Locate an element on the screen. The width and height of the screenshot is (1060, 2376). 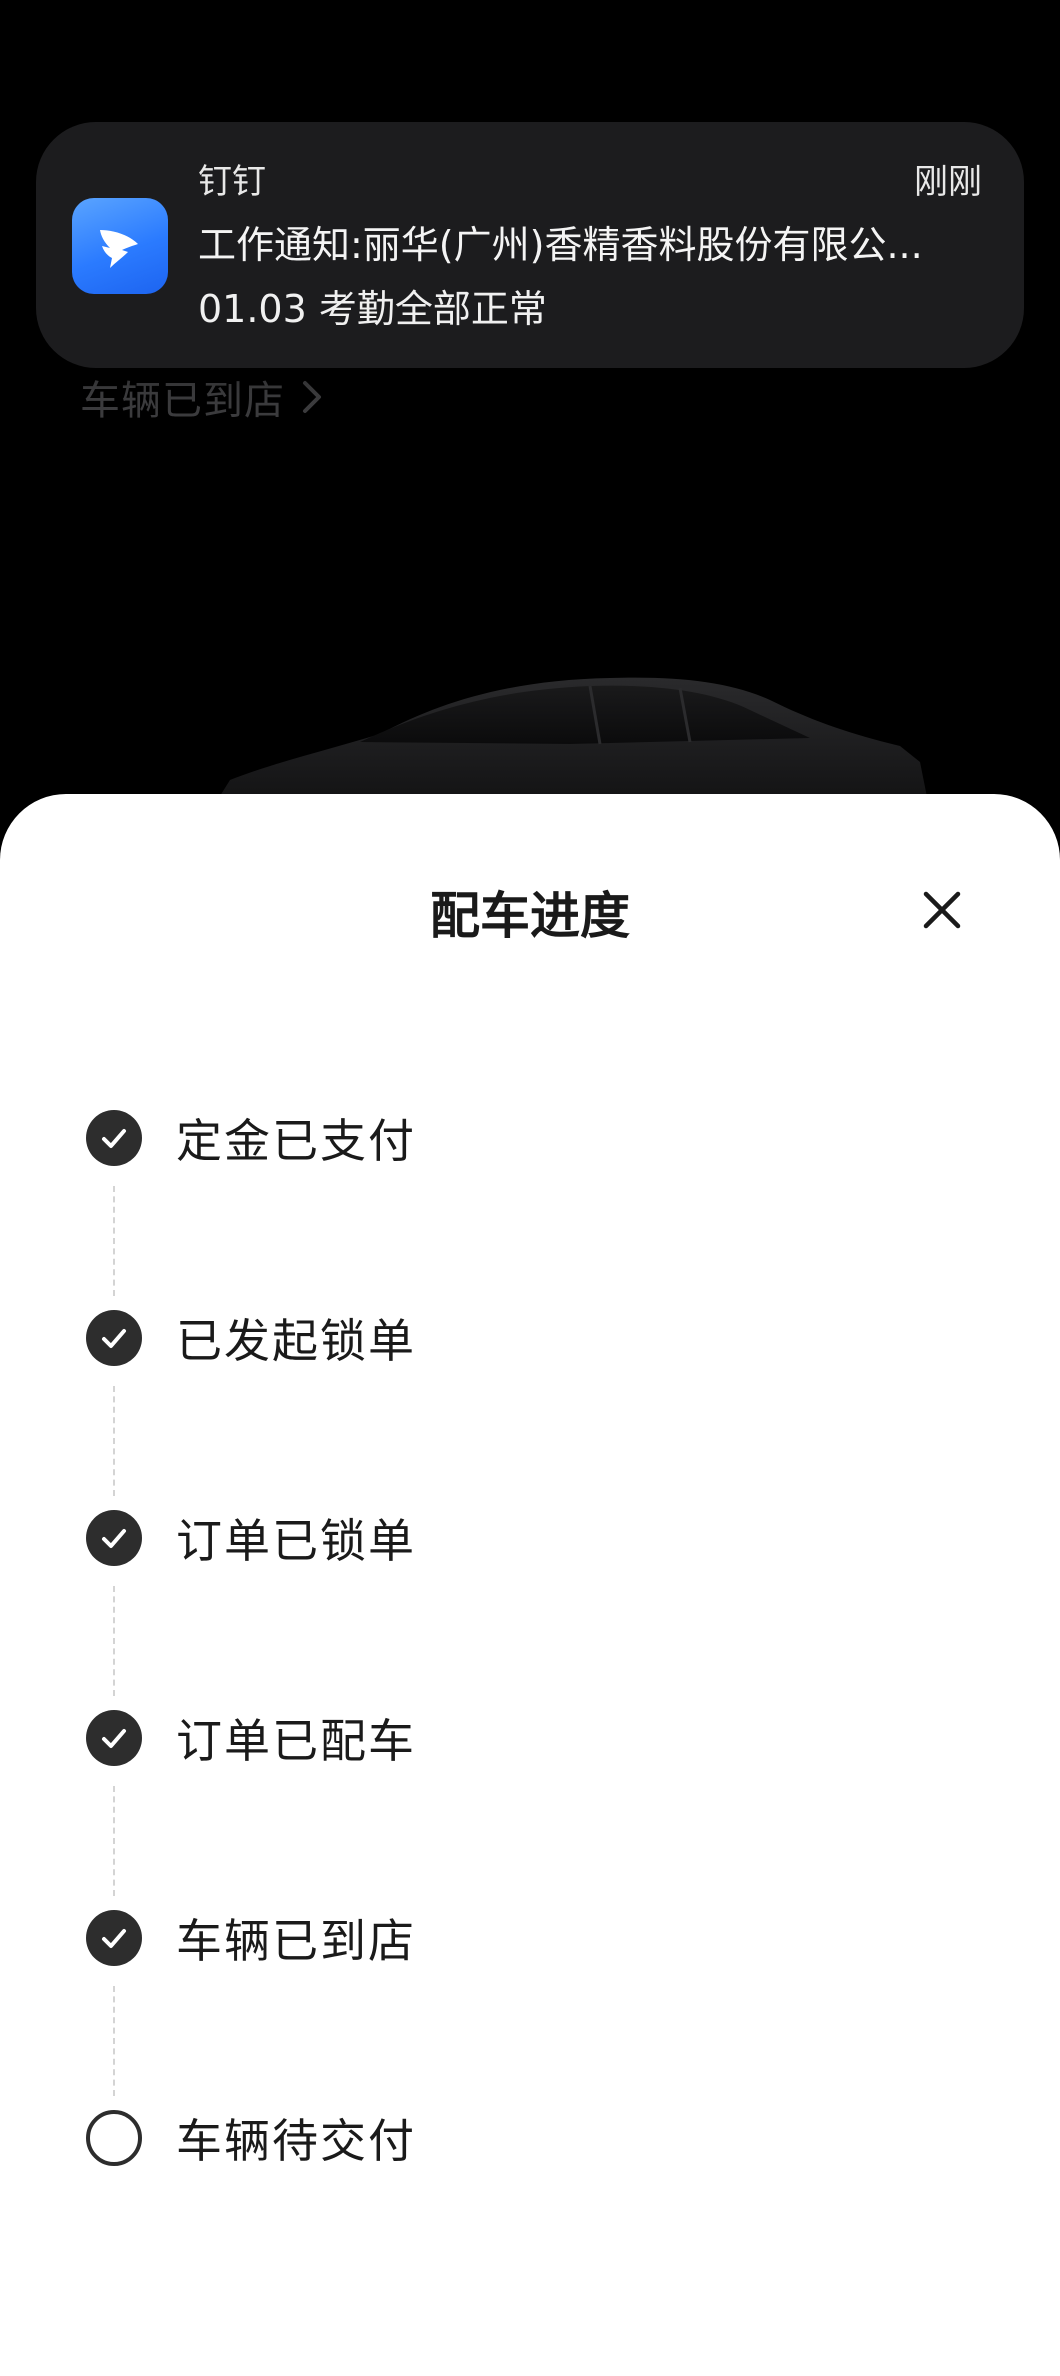
sheet-title: 配车进度 is located at coordinates (530, 916).